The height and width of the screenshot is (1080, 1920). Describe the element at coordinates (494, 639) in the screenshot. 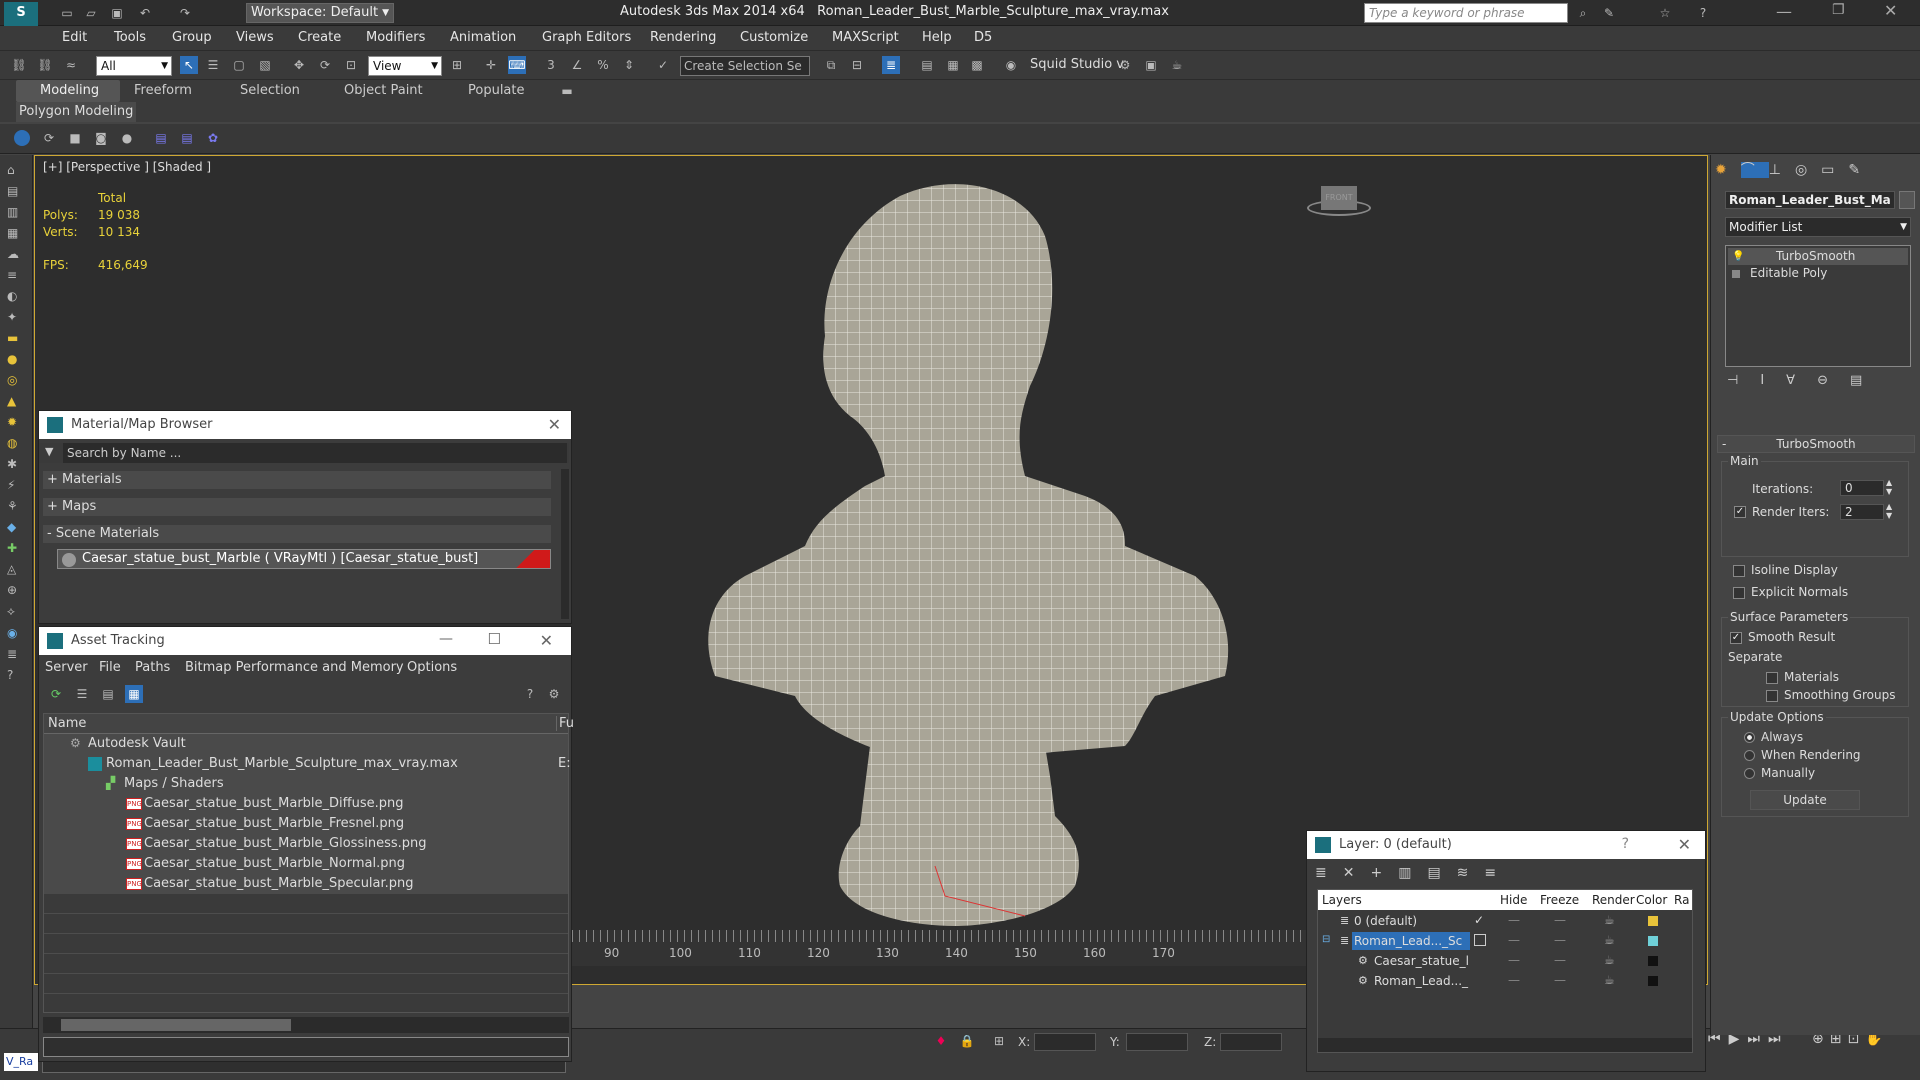

I see `maximize-icon: ☐` at that location.